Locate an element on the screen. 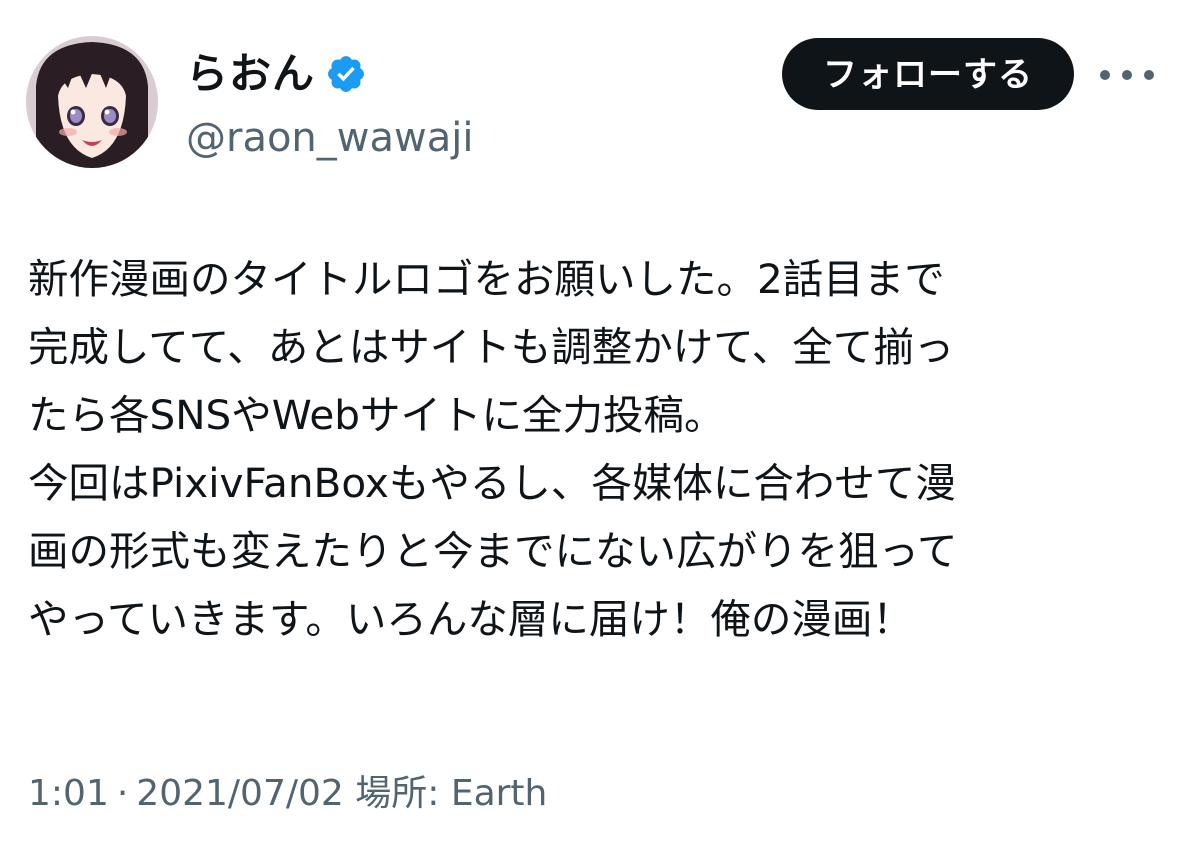 This screenshot has height=842, width=1179. user-handle: @raon_wawaji is located at coordinates (329, 138).